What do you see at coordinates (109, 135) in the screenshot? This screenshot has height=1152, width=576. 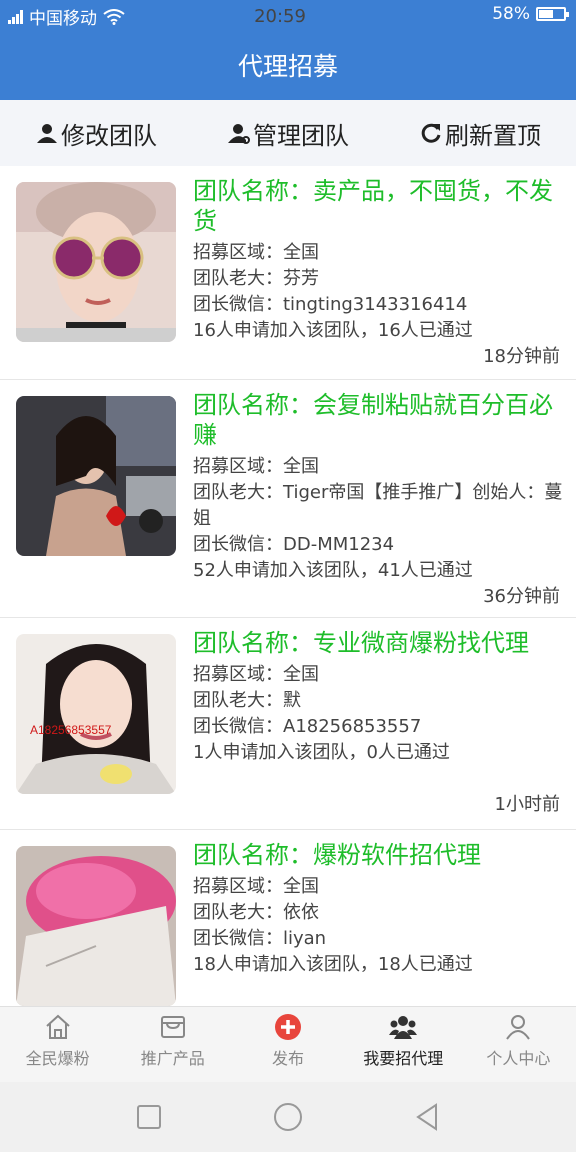 I see `edit-team-label: 修改团队` at bounding box center [109, 135].